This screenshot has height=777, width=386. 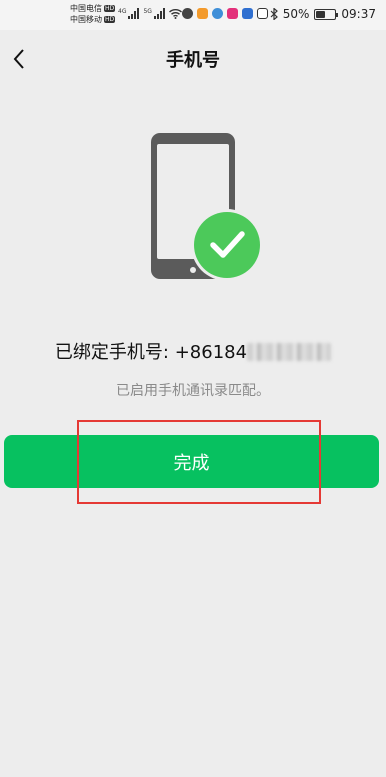 I want to click on battery-icon, so click(x=326, y=14).